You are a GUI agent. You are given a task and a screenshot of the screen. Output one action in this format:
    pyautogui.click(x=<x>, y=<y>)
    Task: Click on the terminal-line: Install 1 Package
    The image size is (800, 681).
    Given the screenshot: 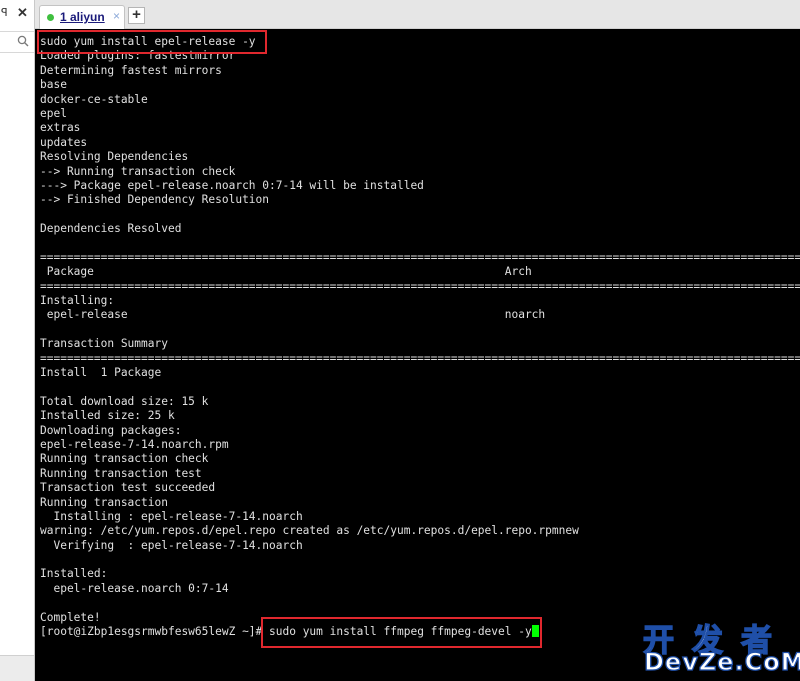 What is the action you would take?
    pyautogui.click(x=101, y=372)
    